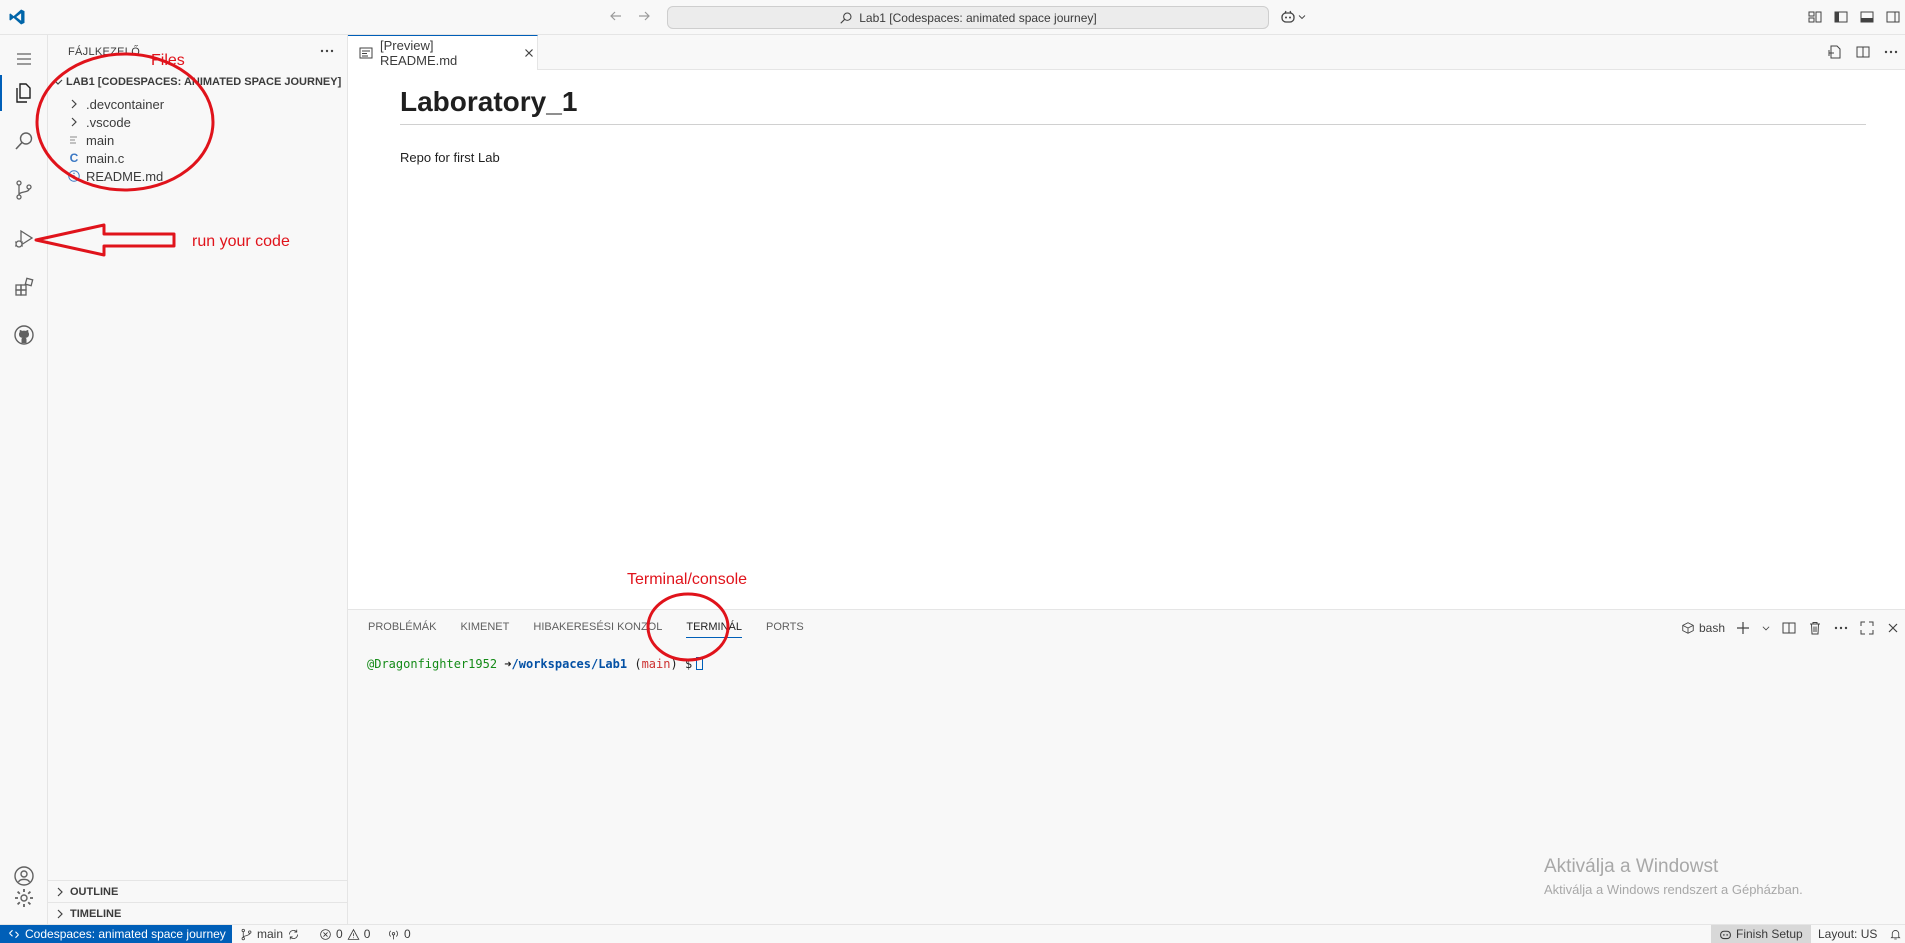  I want to click on toggle-secondary-sidebar-icon, so click(1893, 17).